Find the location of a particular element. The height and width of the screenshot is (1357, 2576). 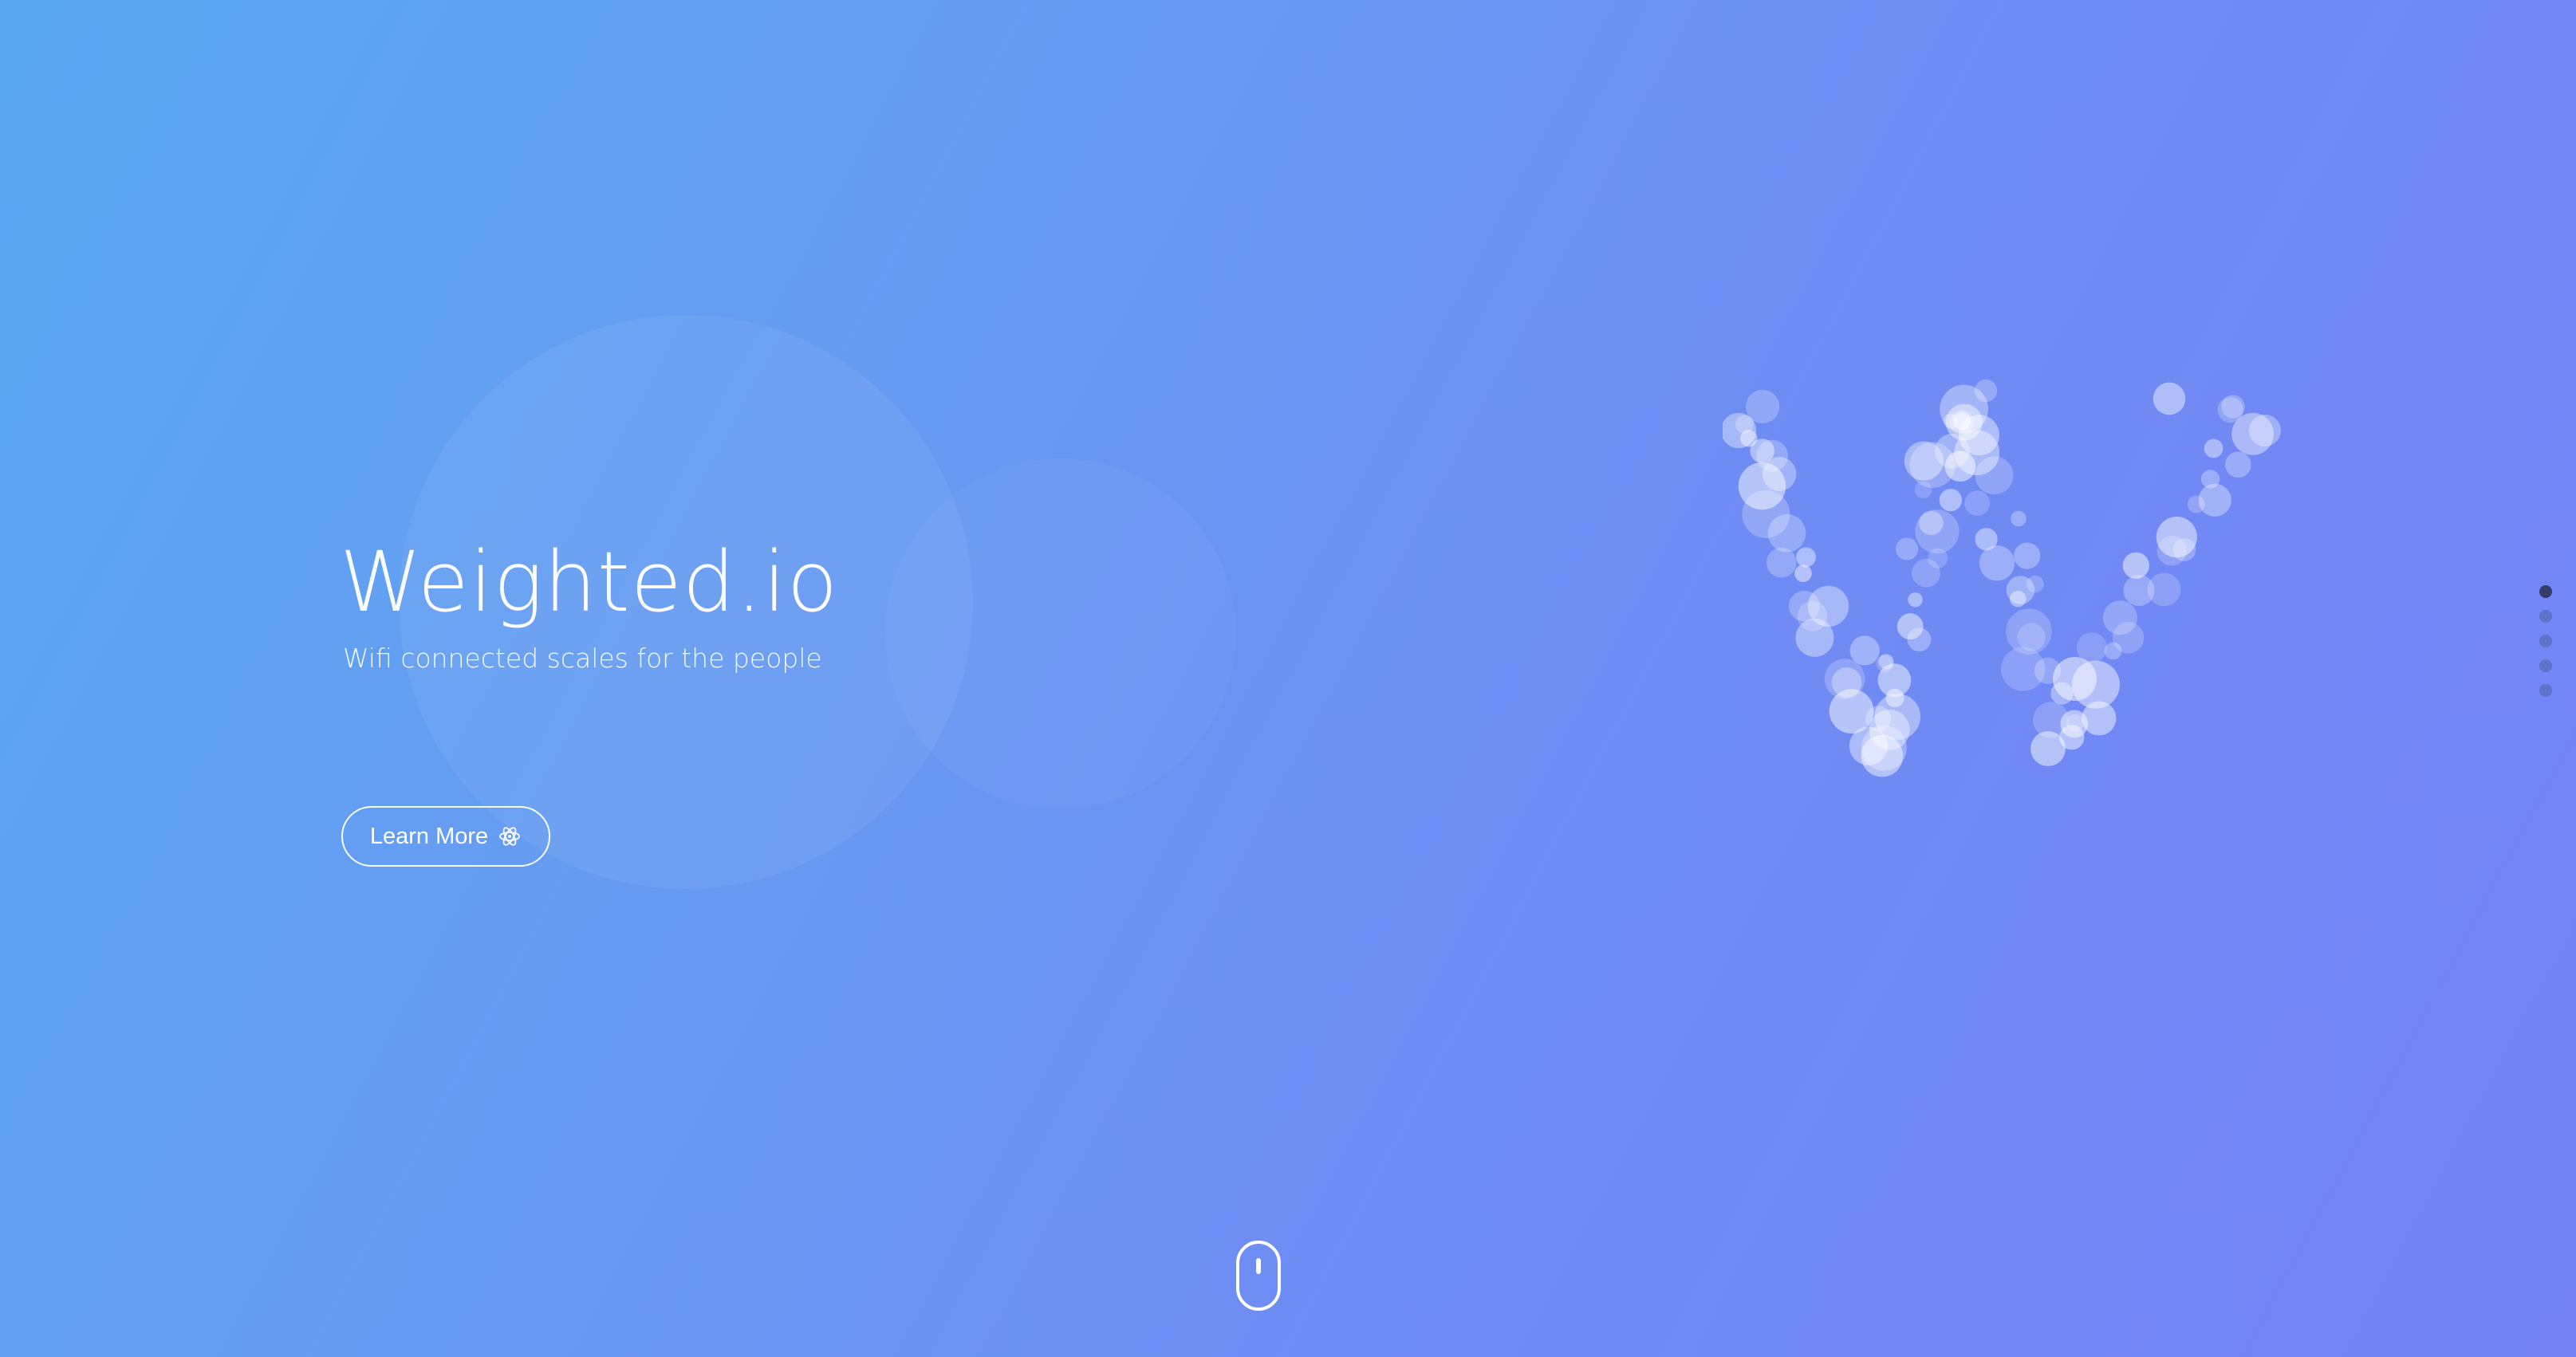

page-subtitle: Wifi connected scales for the people is located at coordinates (582, 658).